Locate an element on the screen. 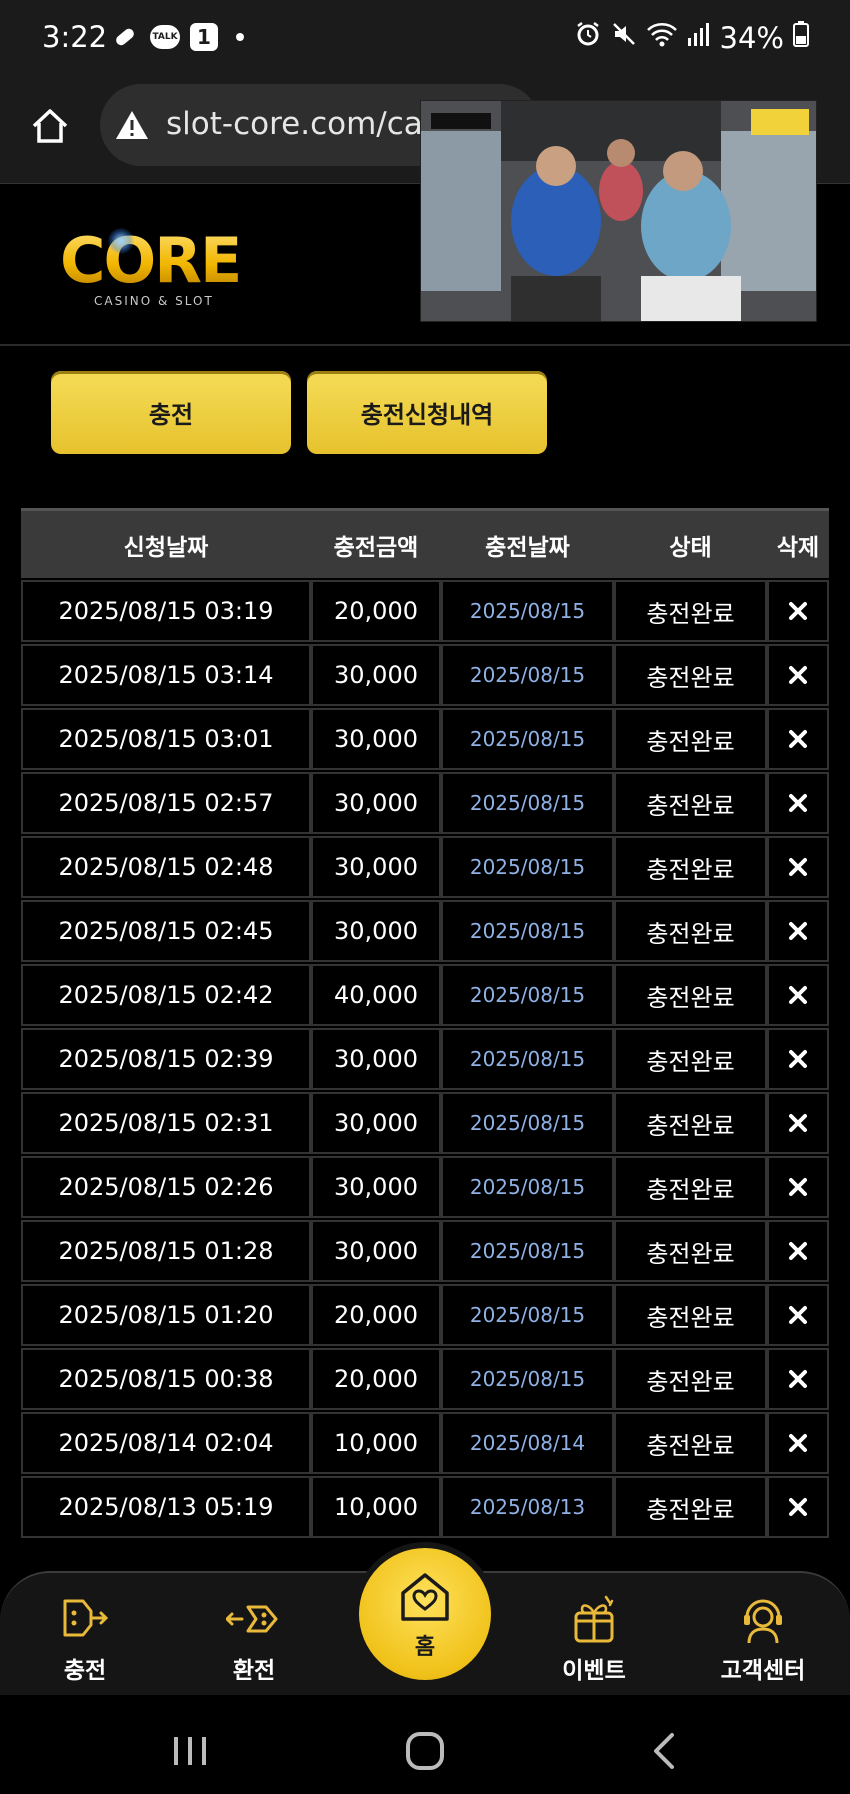 This screenshot has height=1794, width=850. table-row: 2025/08/15 02:26 30,000 2025/08/15 충전완료 is located at coordinates (425, 1188).